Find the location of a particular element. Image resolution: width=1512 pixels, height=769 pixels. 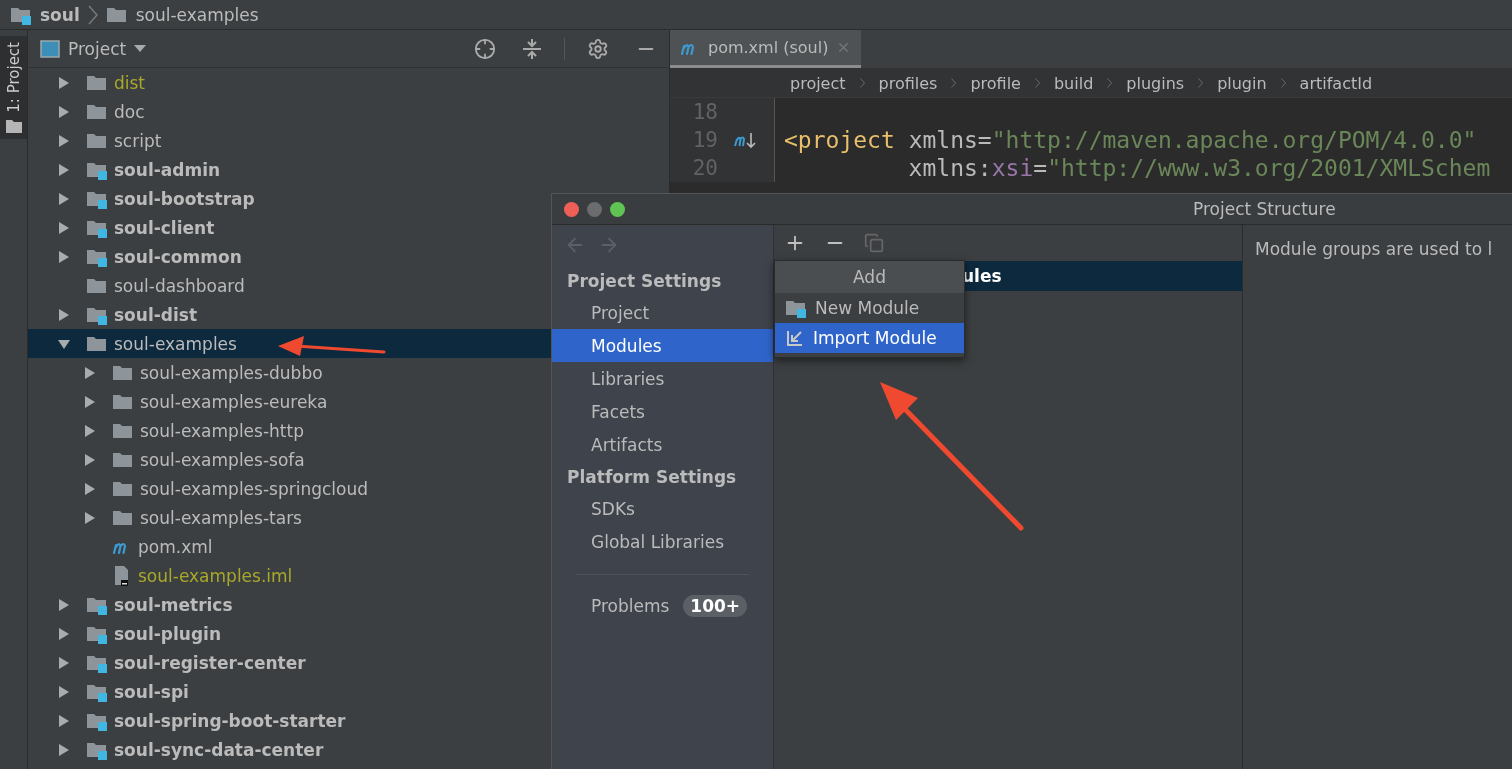

tree-item-label: soul-sync-data-center is located at coordinates (219, 749).